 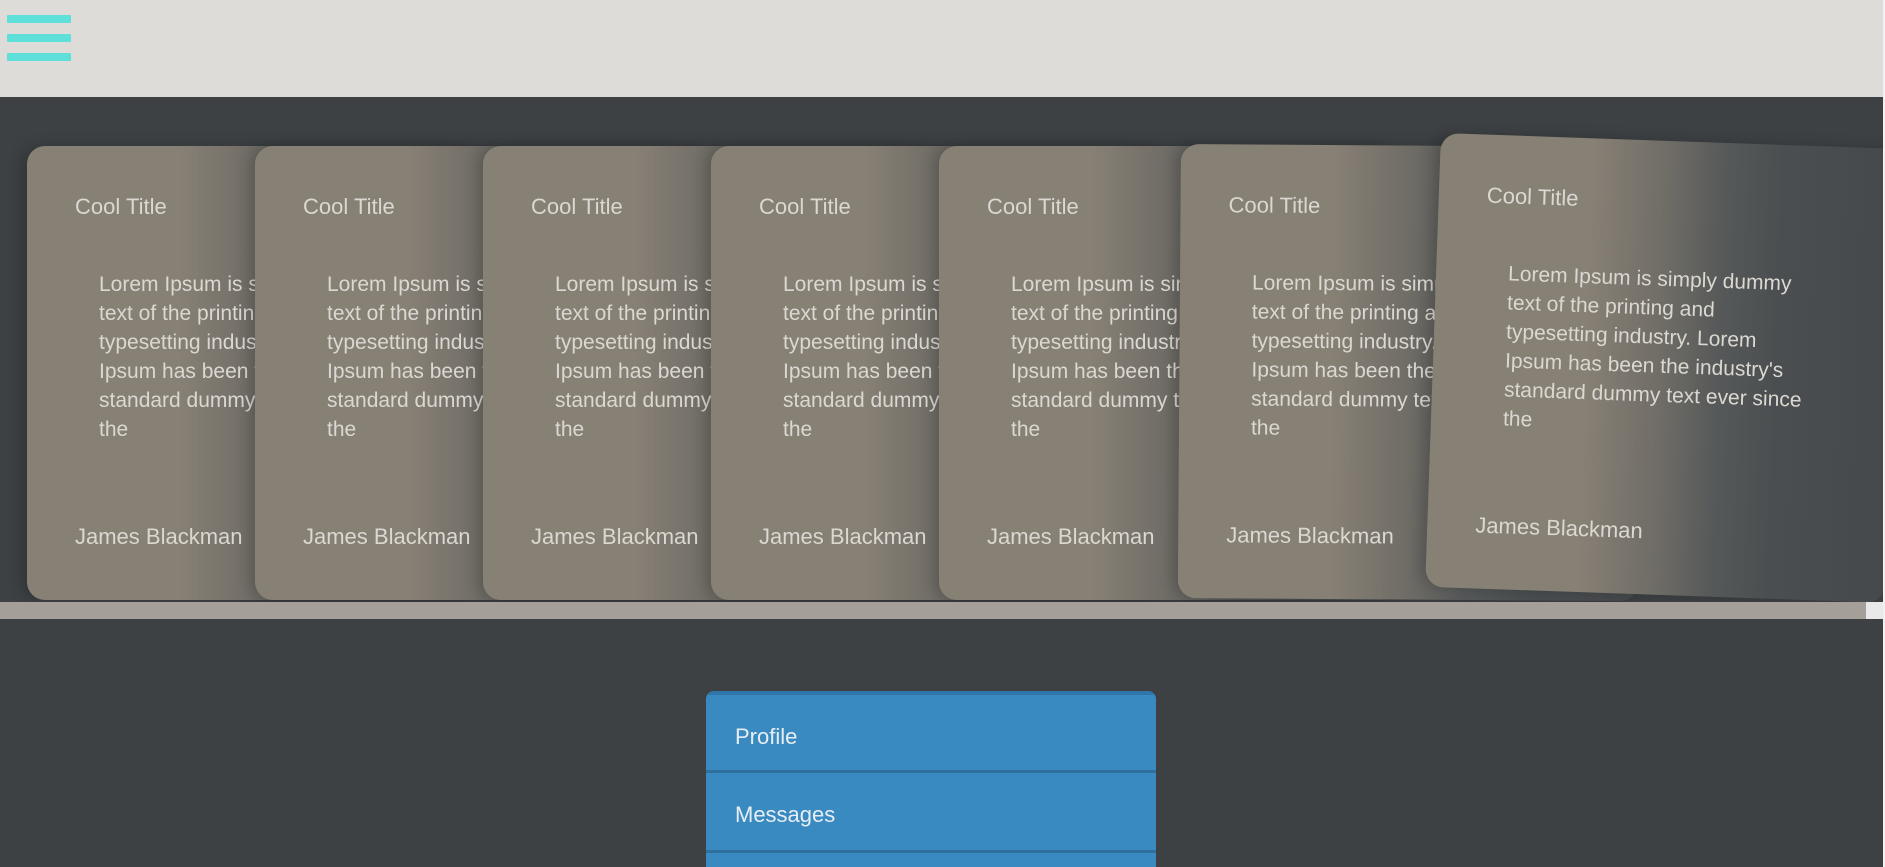 What do you see at coordinates (931, 734) in the screenshot?
I see `menu-item-profile: Profile` at bounding box center [931, 734].